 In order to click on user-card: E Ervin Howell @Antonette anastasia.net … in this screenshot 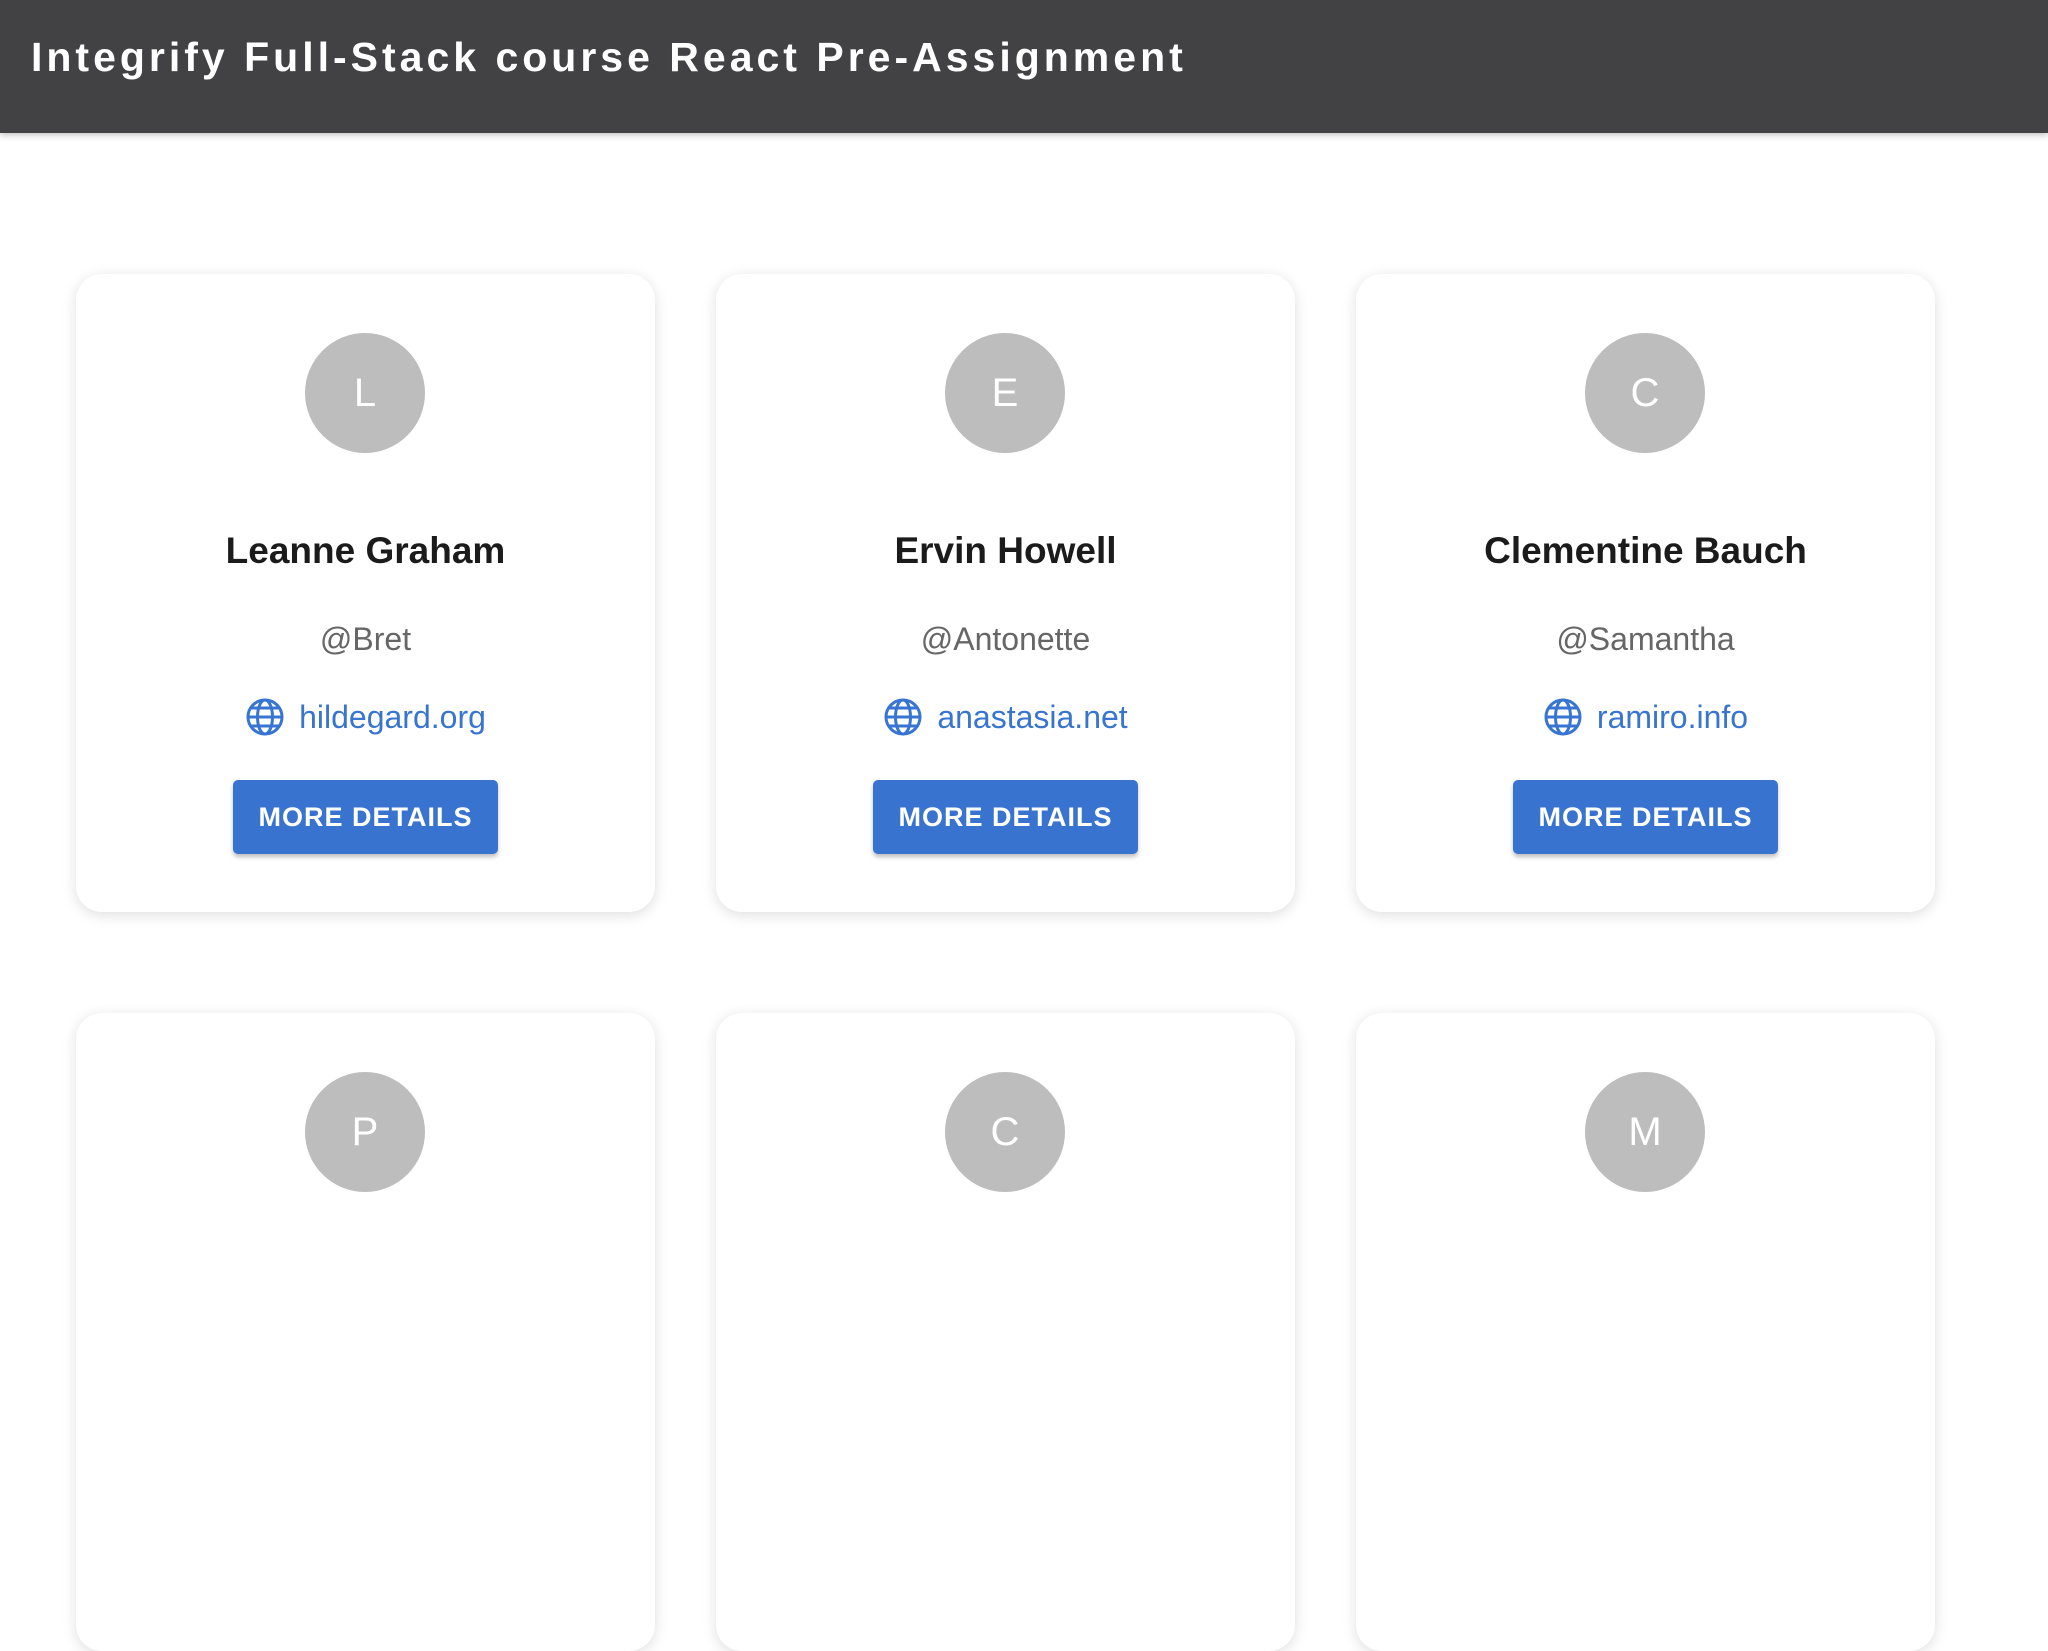, I will do `click(1005, 593)`.